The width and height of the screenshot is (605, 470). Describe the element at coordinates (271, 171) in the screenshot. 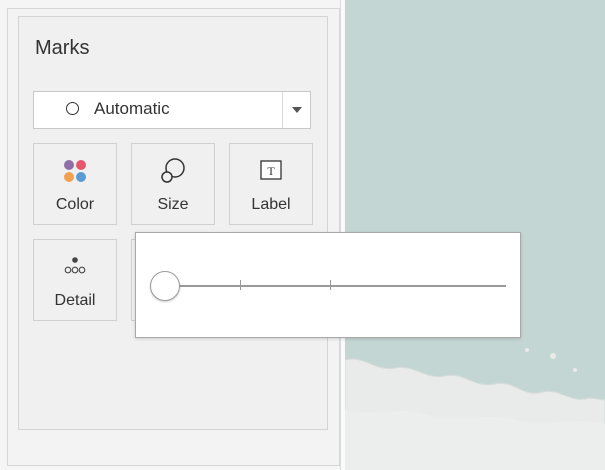

I see `svg-text: T` at that location.